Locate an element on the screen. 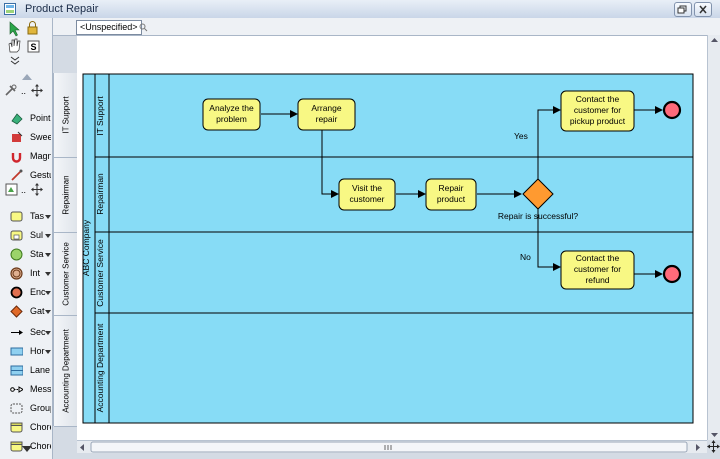 The height and width of the screenshot is (459, 720). end-event-pickup is located at coordinates (672, 110).